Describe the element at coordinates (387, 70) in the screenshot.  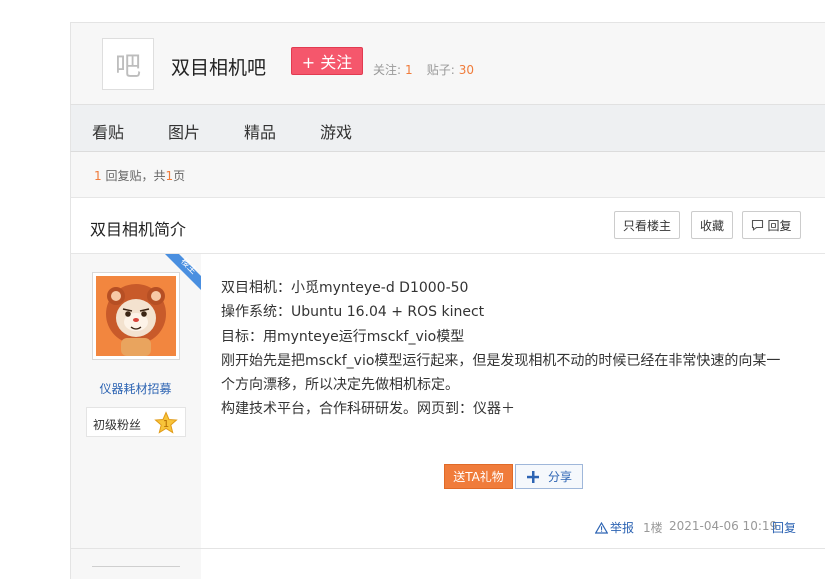
I see `follow-count-label: 关注:` at that location.